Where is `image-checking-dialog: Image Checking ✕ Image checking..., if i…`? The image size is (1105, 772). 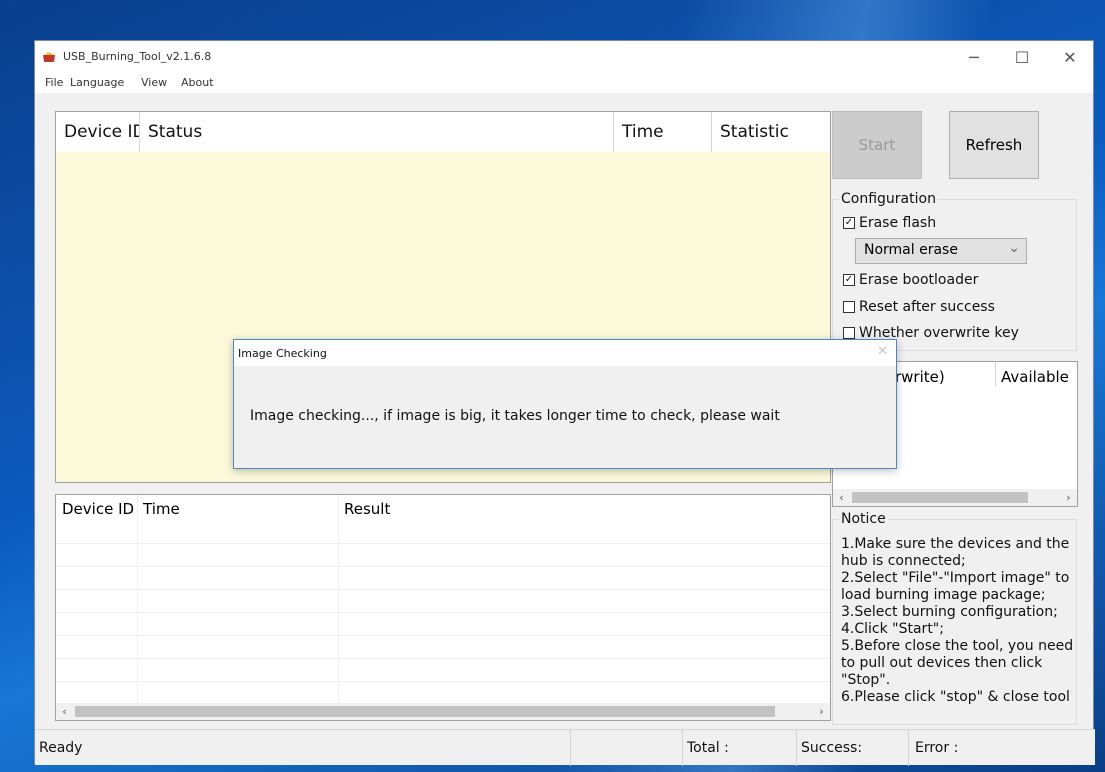 image-checking-dialog: Image Checking ✕ Image checking..., if i… is located at coordinates (565, 404).